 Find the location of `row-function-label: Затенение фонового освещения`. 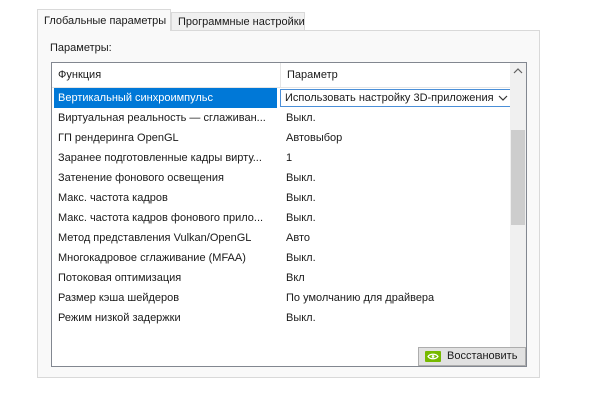

row-function-label: Затенение фонового освещения is located at coordinates (141, 178).